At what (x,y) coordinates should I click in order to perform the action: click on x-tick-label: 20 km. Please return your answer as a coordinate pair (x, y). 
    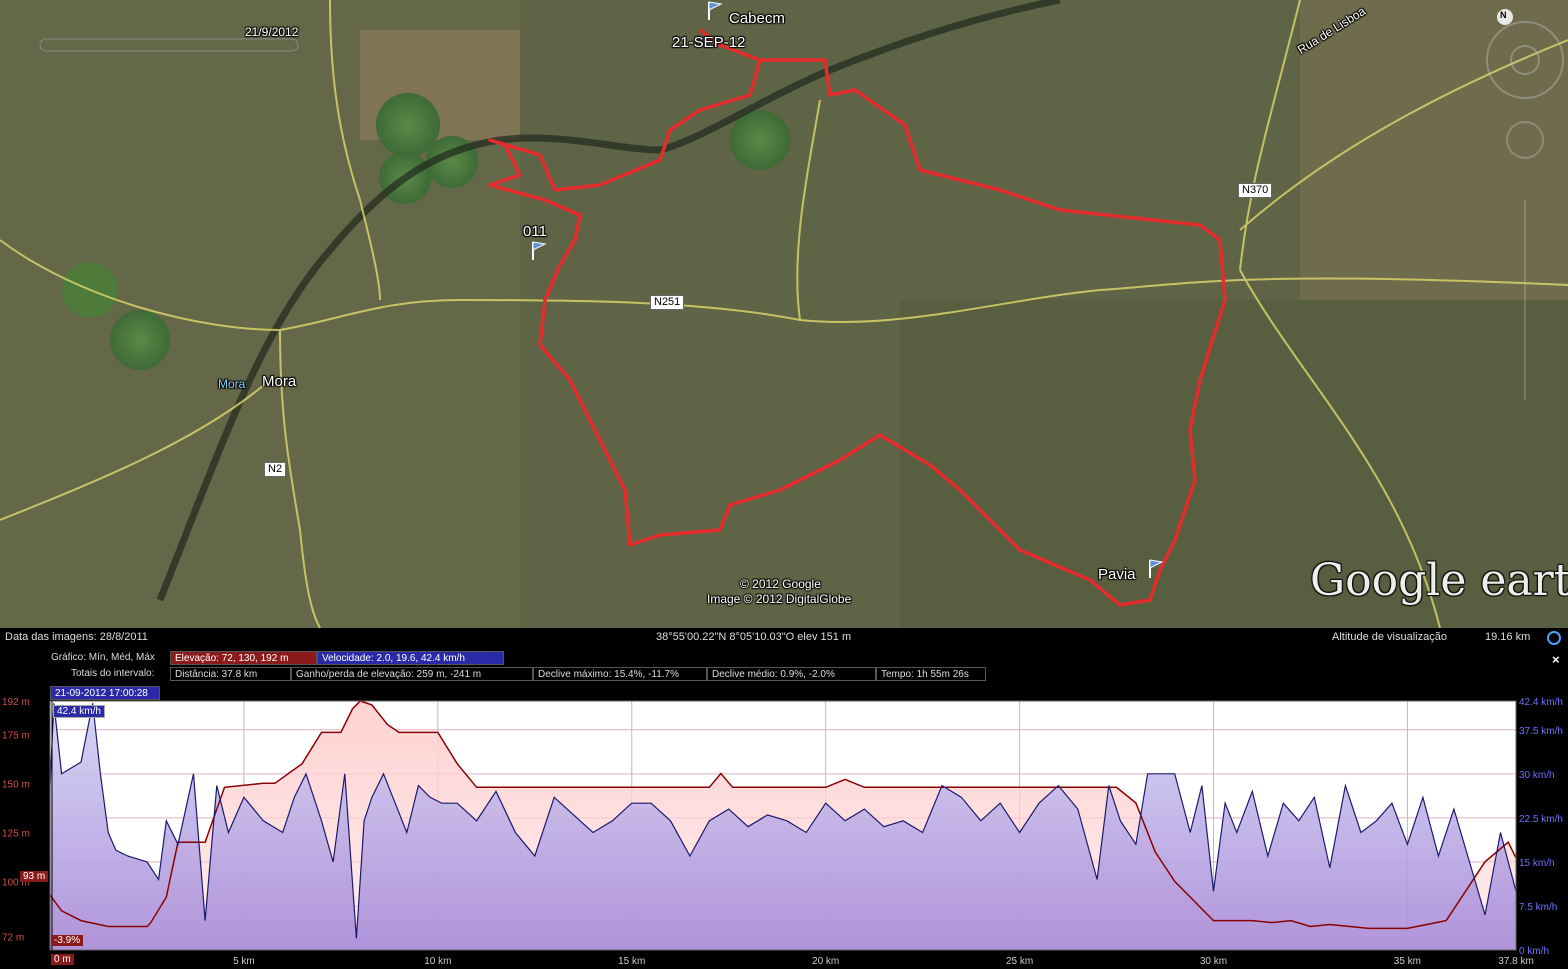
    Looking at the image, I should click on (825, 961).